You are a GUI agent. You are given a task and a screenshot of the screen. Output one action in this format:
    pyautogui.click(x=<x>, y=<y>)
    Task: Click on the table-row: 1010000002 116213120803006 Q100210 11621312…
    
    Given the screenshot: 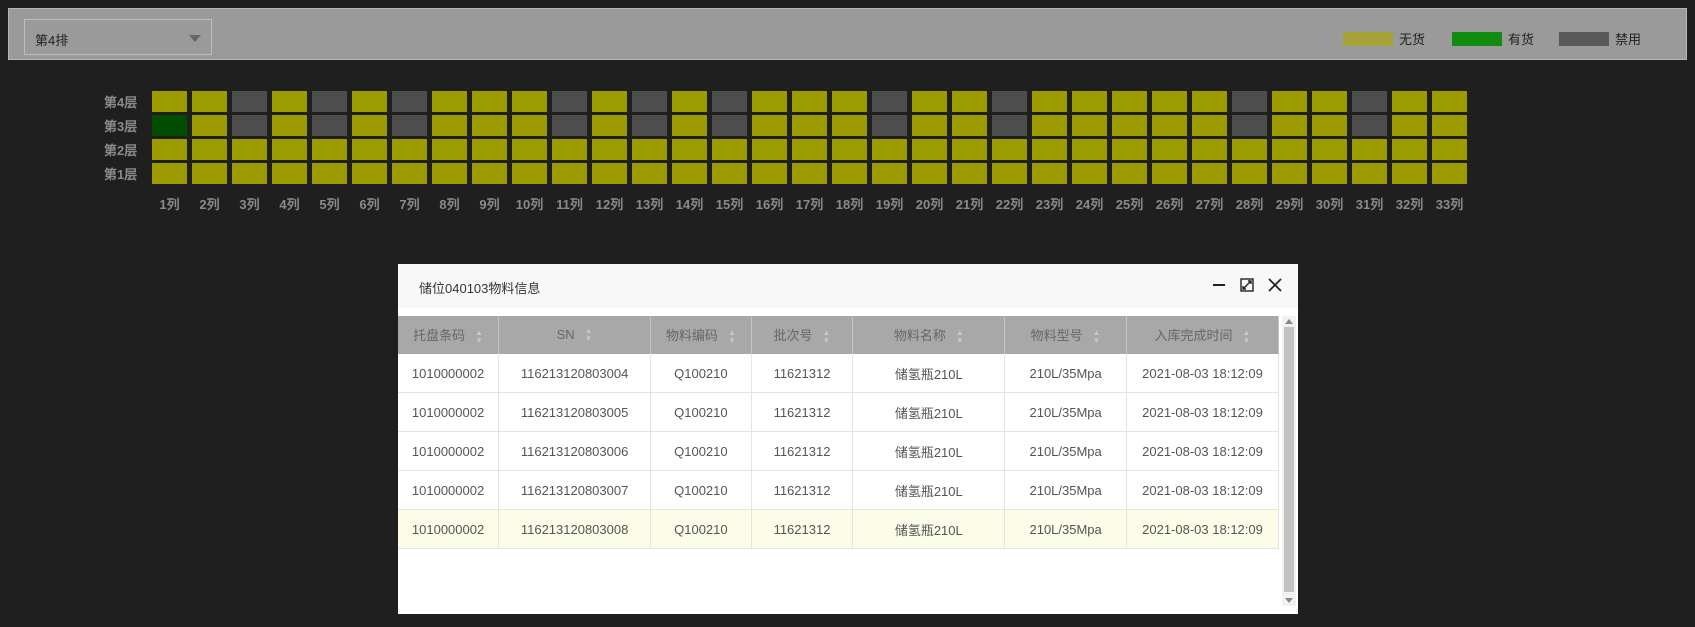 What is the action you would take?
    pyautogui.click(x=838, y=451)
    